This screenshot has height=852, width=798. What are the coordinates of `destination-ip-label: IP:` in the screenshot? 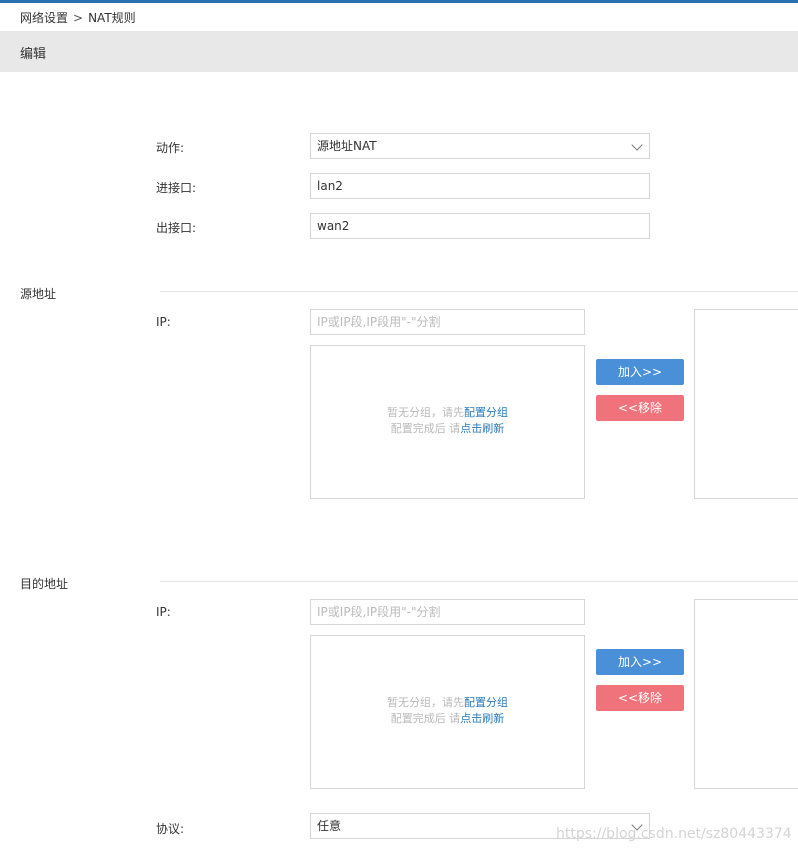 It's located at (163, 612).